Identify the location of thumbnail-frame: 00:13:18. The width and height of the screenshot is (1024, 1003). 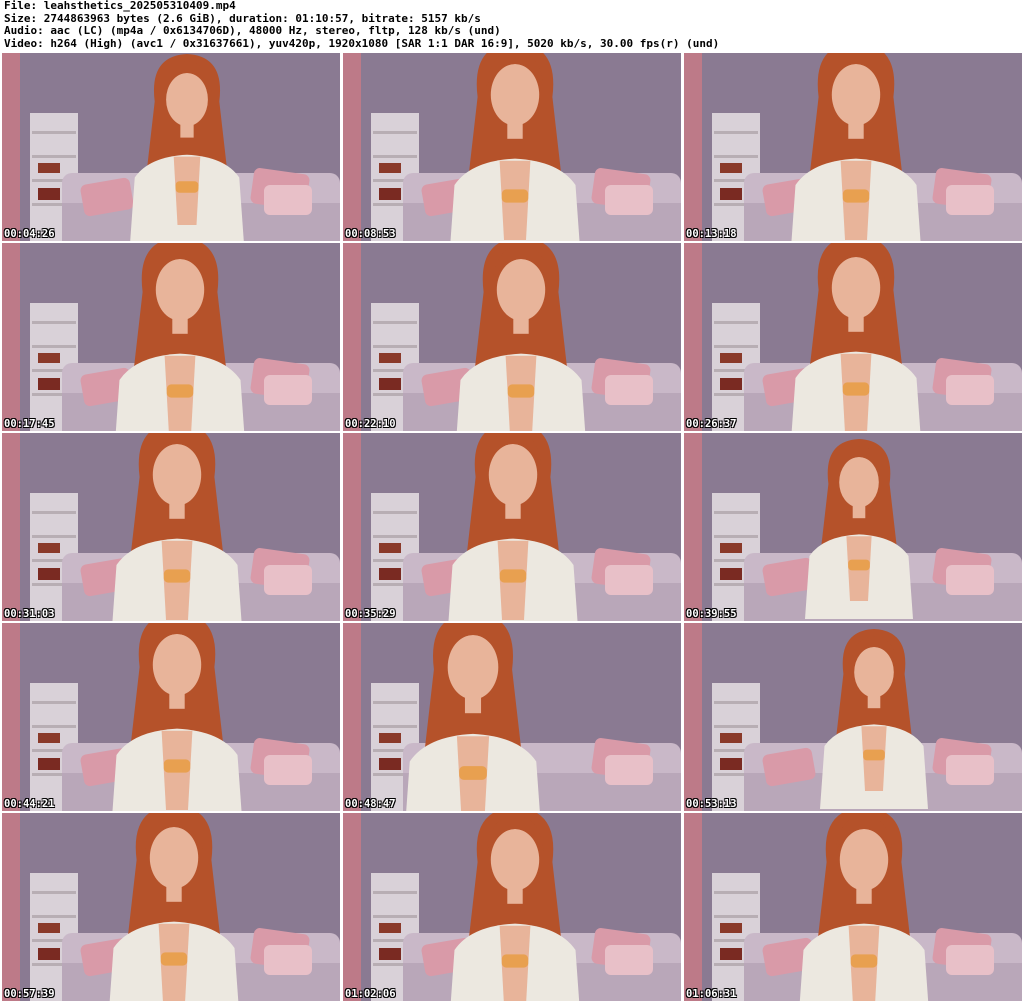
(853, 147).